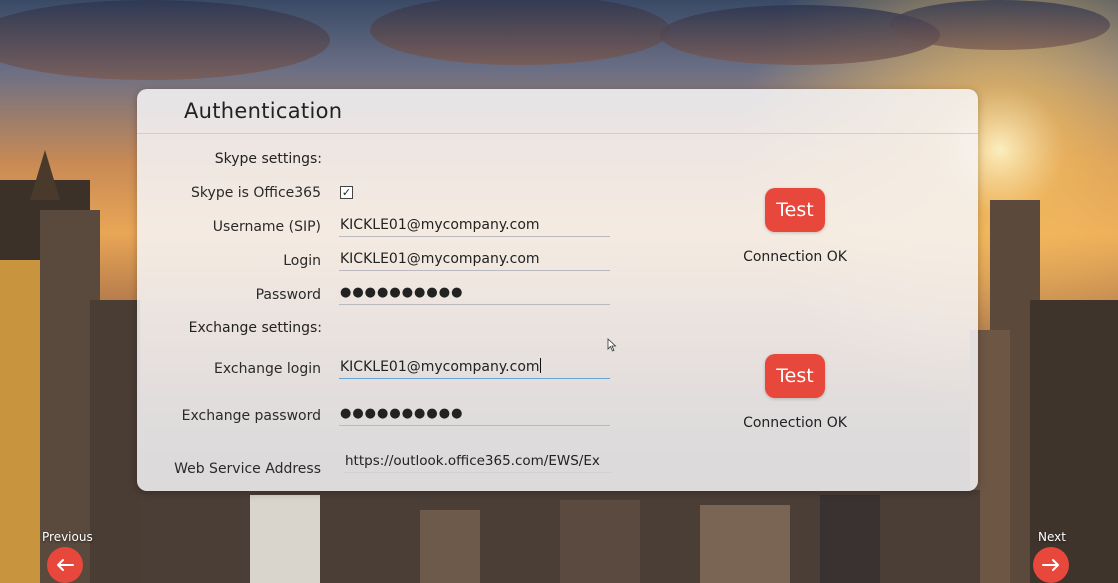 This screenshot has height=583, width=1118. What do you see at coordinates (1052, 537) in the screenshot?
I see `next-label: Next` at bounding box center [1052, 537].